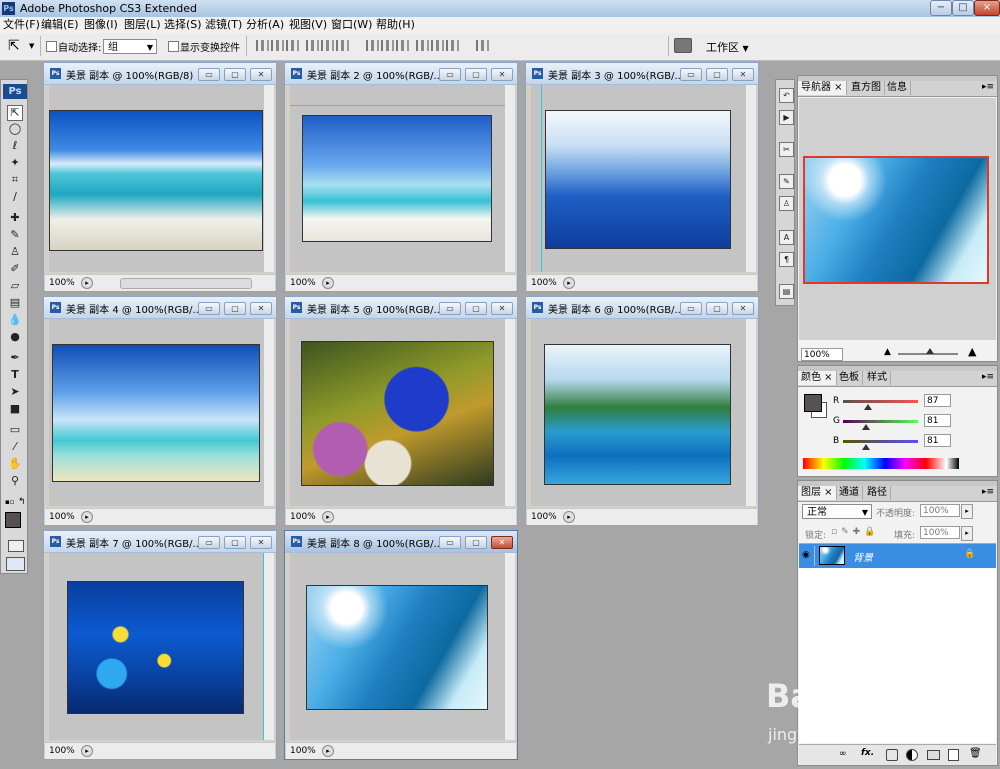 This screenshot has height=769, width=1000. Describe the element at coordinates (15, 303) in the screenshot. I see `gradient-tool-icon: ▤` at that location.